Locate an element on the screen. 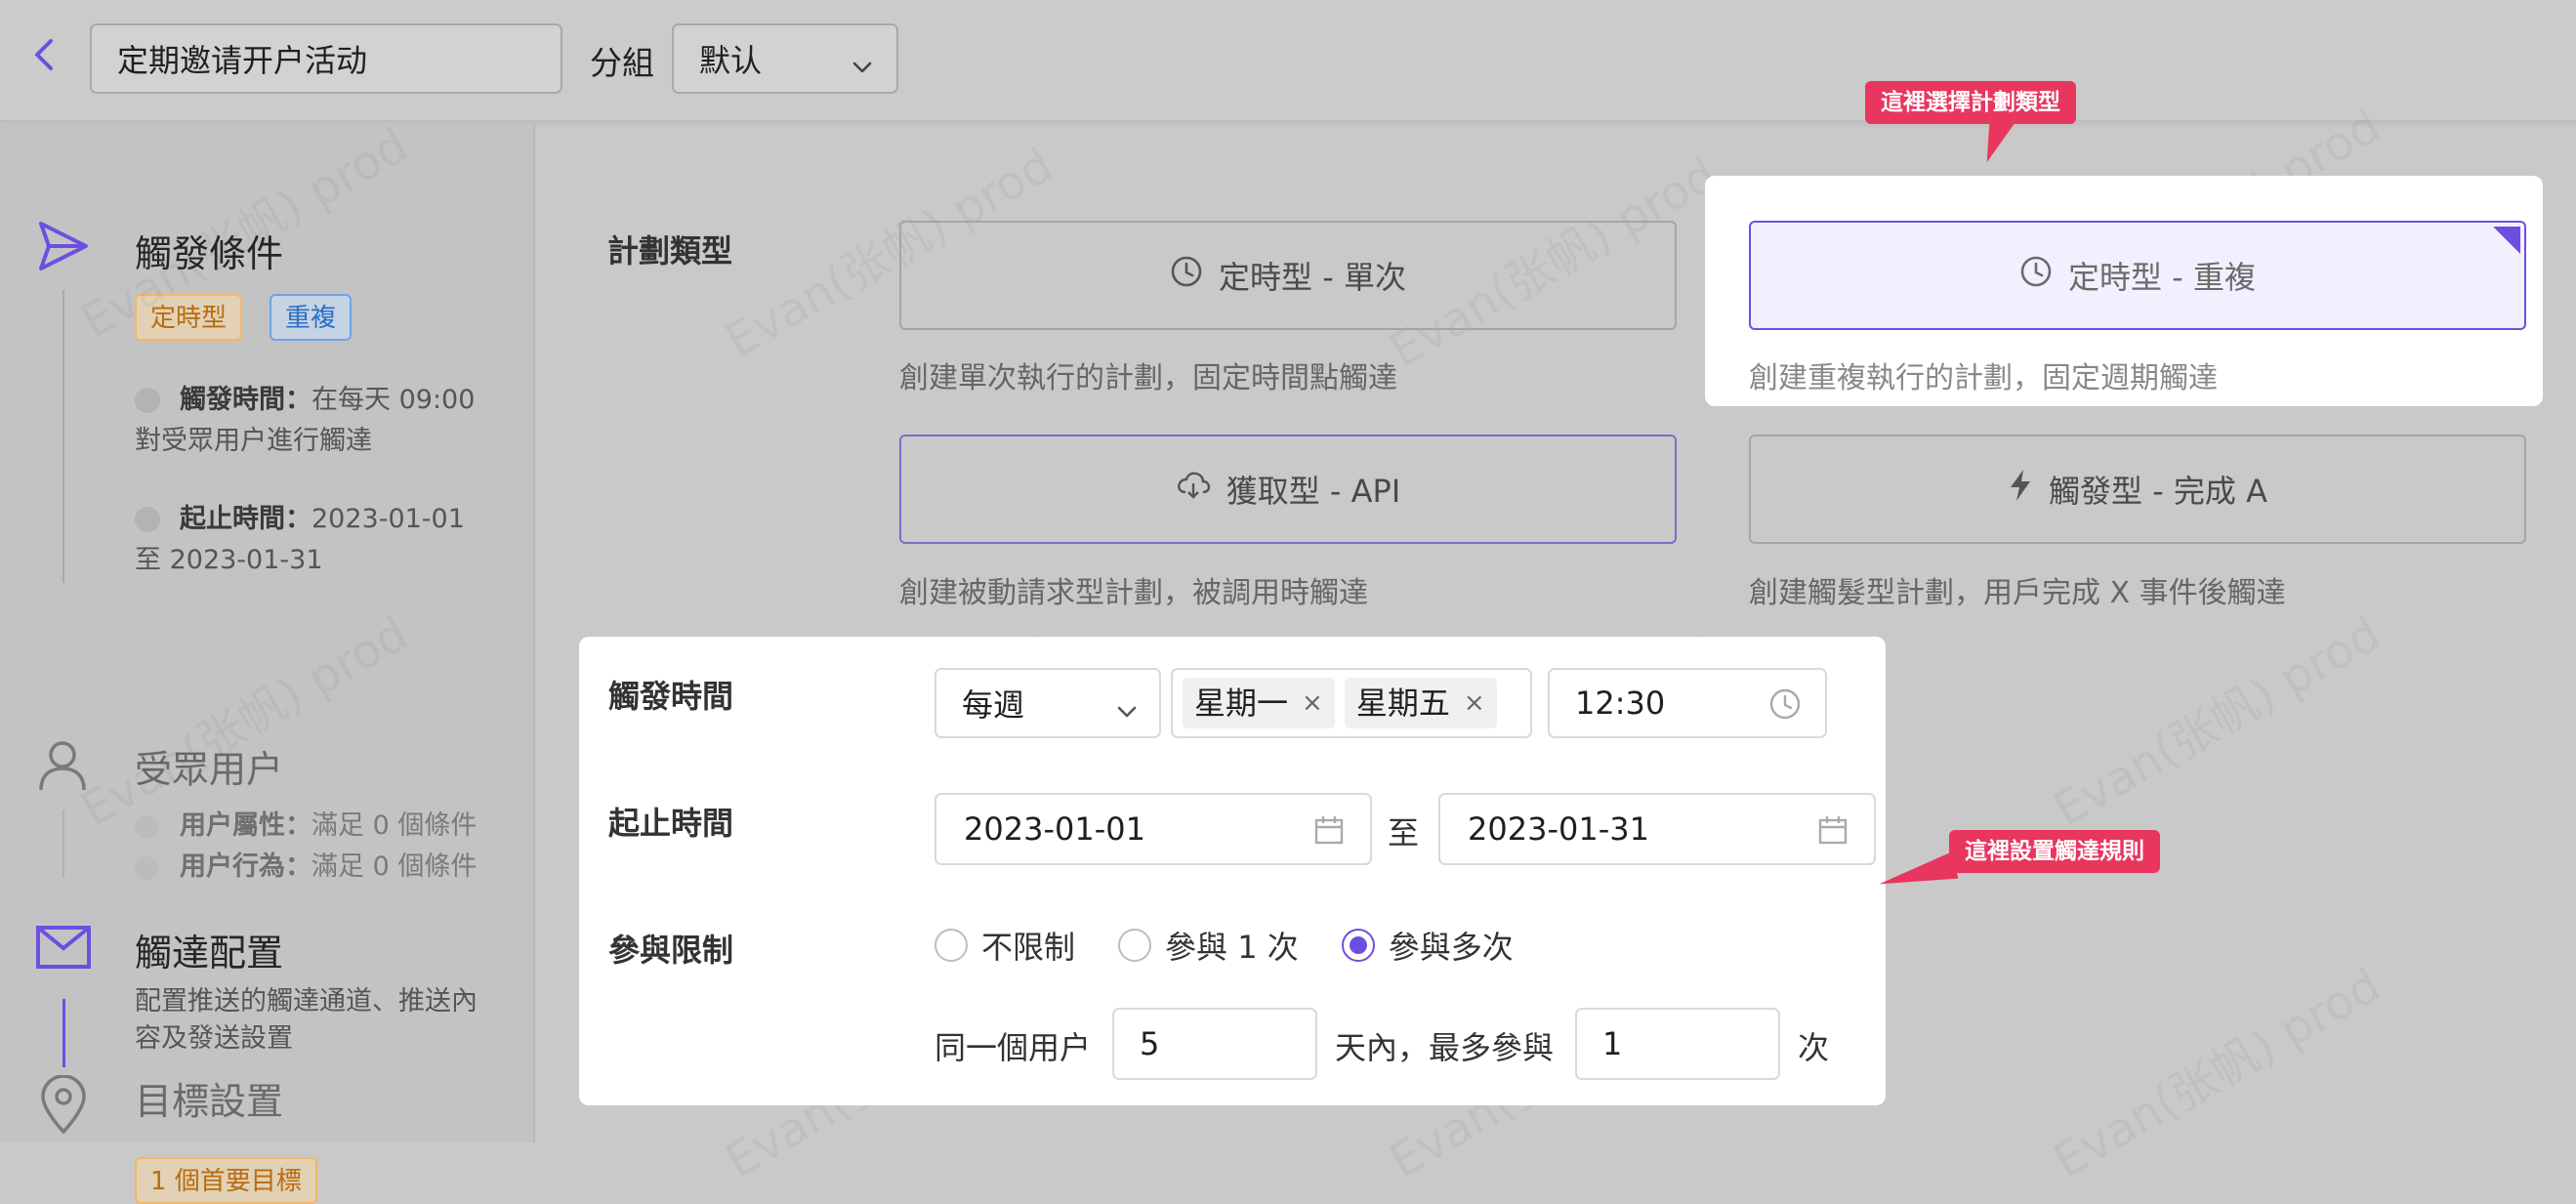 The image size is (2576, 1204). callout-rules: 這裡設置觸達規則 is located at coordinates (2054, 851).